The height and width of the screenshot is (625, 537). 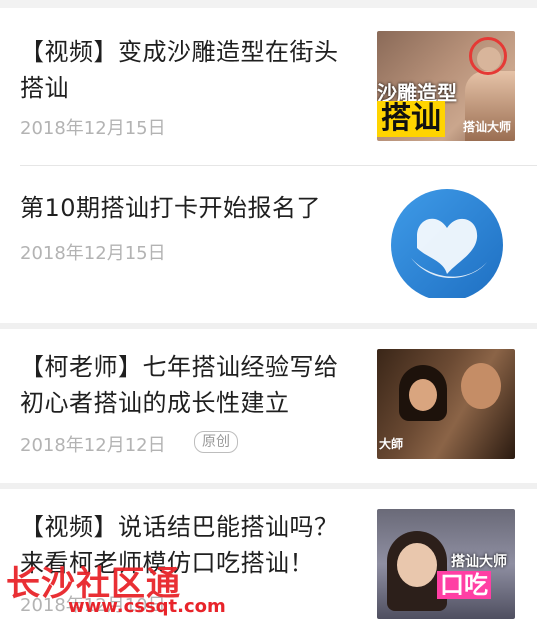 What do you see at coordinates (147, 606) in the screenshot?
I see `watermark-url: www.cssqt.com` at bounding box center [147, 606].